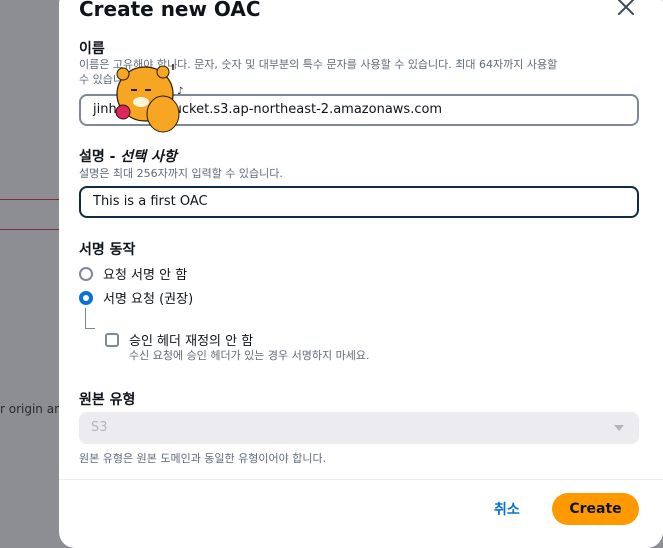 The width and height of the screenshot is (663, 548). I want to click on modal-title: Create new OAC, so click(170, 10).